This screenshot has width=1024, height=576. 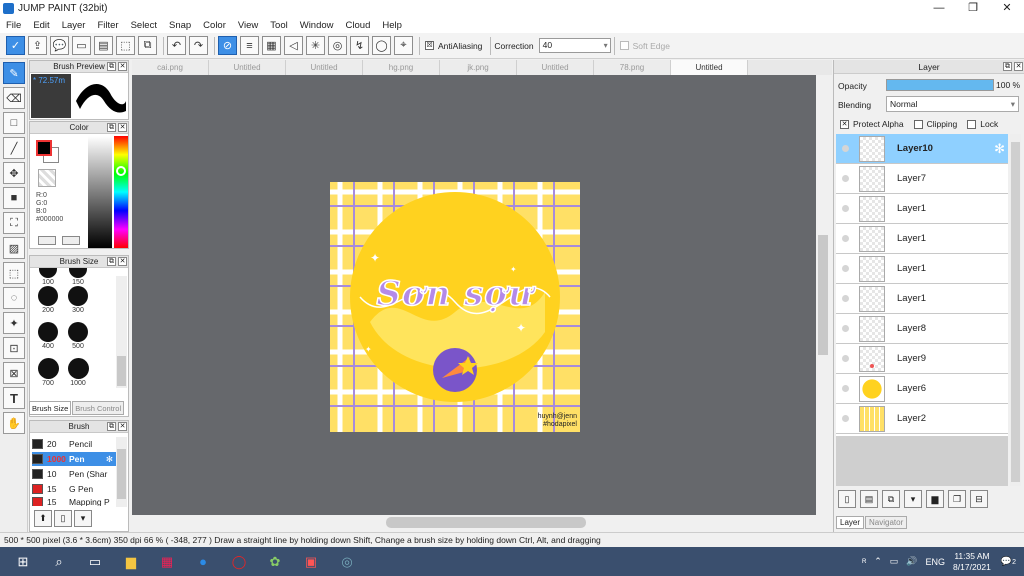 I want to click on brush-item: 20 Pencil, so click(x=74, y=444).